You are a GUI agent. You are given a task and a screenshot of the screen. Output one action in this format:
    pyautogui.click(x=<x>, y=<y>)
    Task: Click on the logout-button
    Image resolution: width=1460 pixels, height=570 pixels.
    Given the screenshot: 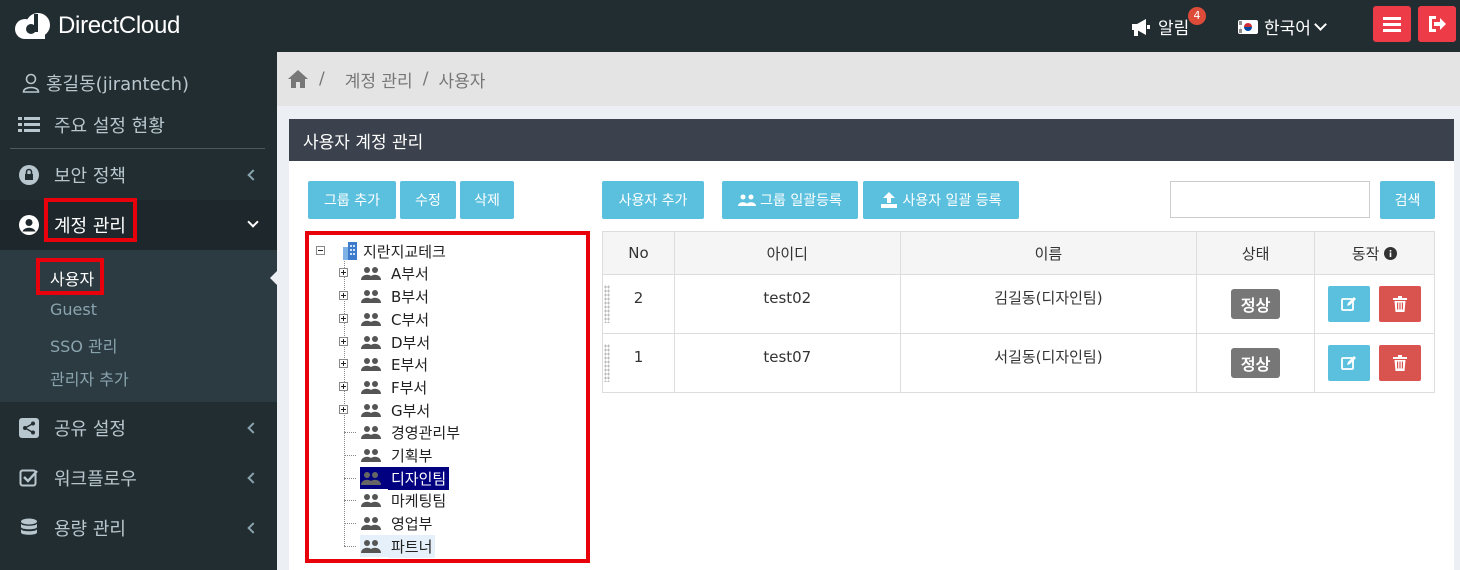 What is the action you would take?
    pyautogui.click(x=1437, y=24)
    